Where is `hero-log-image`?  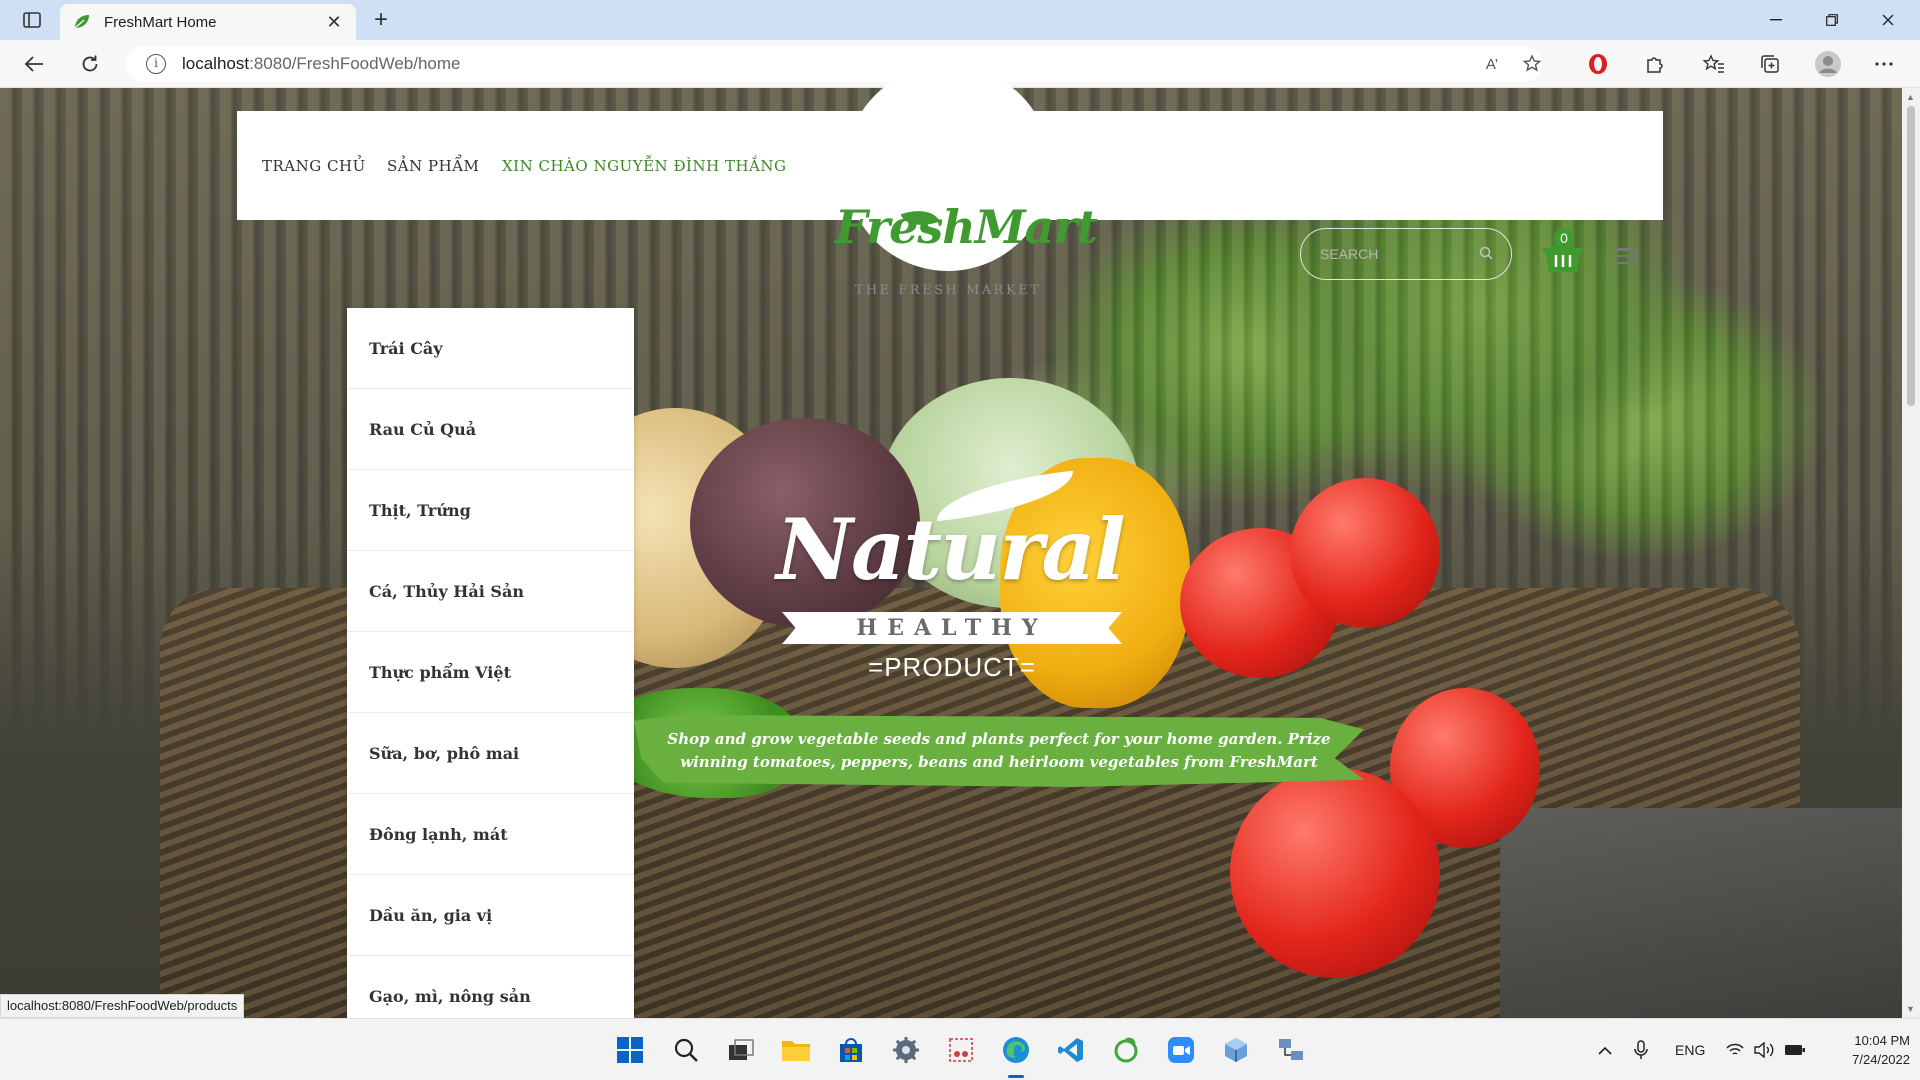 hero-log-image is located at coordinates (1701, 913).